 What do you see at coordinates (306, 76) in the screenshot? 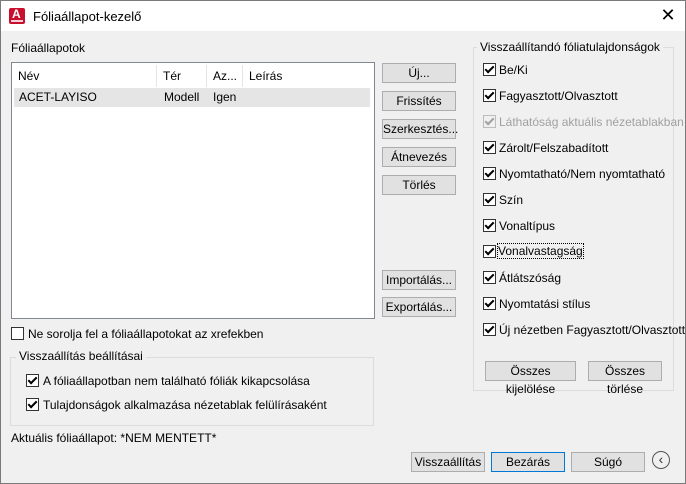
I see `column-header-description: Leírás` at bounding box center [306, 76].